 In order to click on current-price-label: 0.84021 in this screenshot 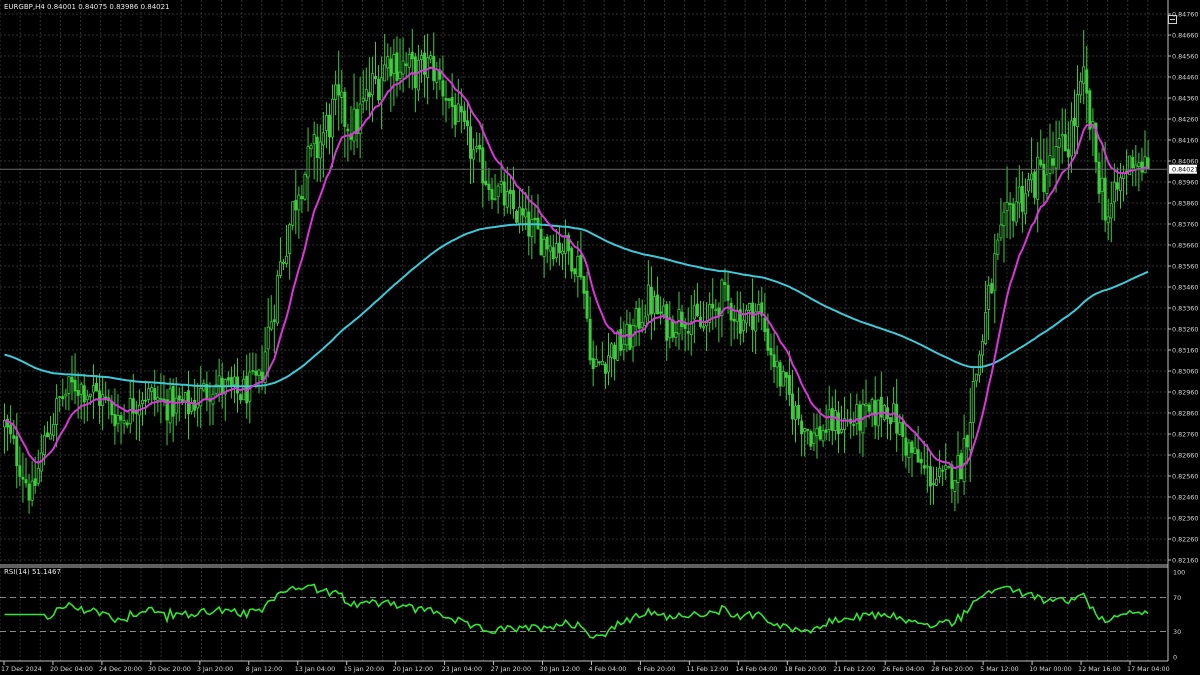, I will do `click(1185, 170)`.